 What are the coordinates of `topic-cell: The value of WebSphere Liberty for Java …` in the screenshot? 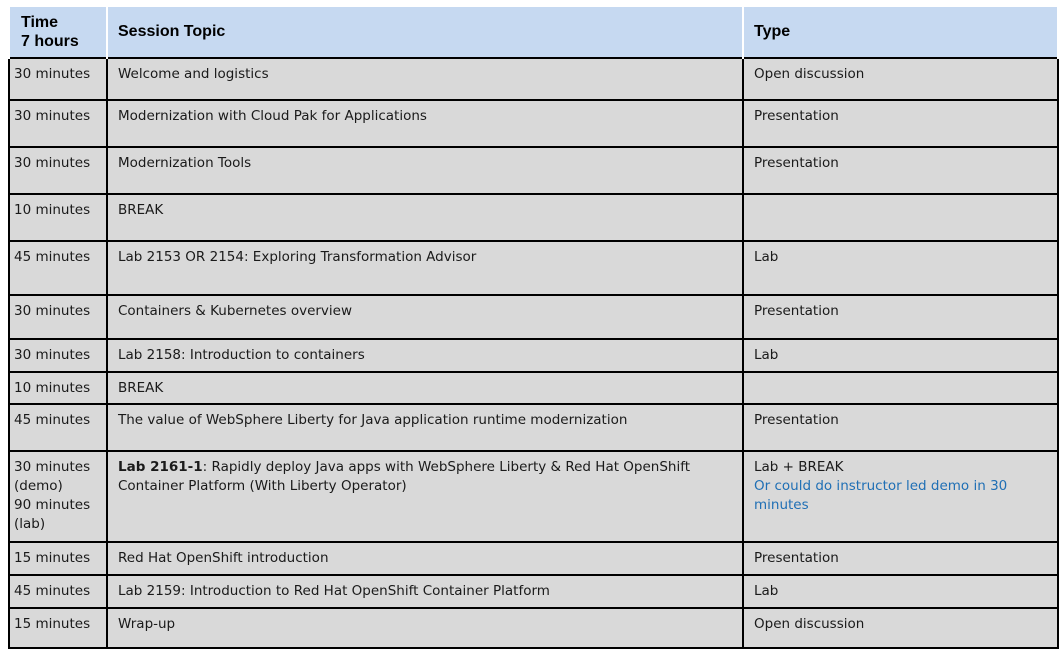 It's located at (425, 427).